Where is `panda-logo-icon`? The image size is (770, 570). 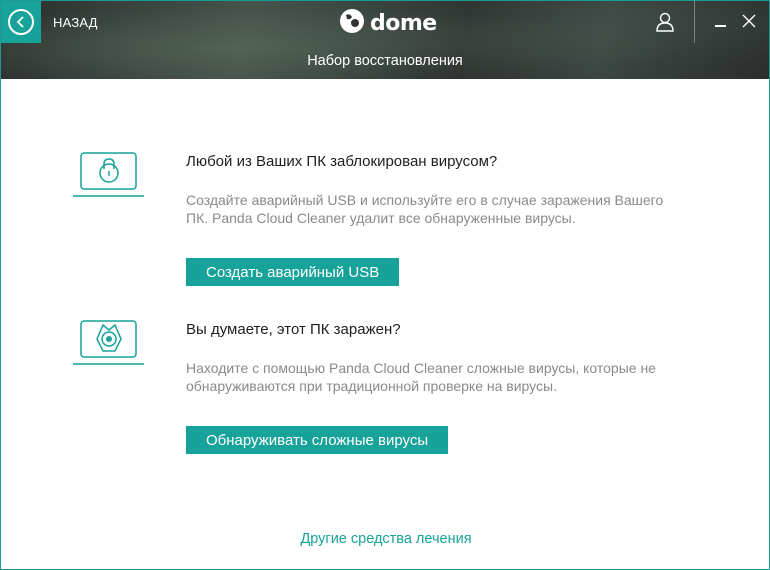 panda-logo-icon is located at coordinates (352, 23).